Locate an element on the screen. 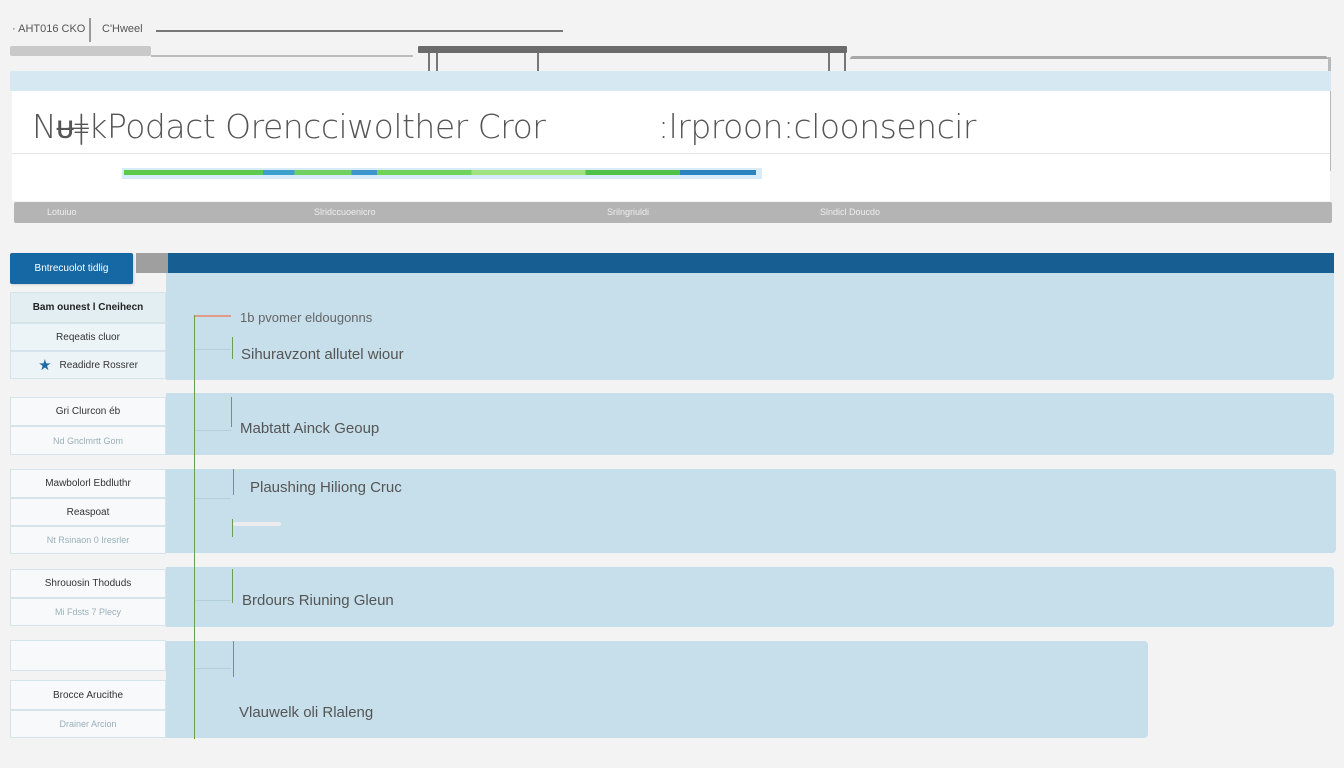 The width and height of the screenshot is (1344, 768). star-icon: ★ is located at coordinates (45, 365).